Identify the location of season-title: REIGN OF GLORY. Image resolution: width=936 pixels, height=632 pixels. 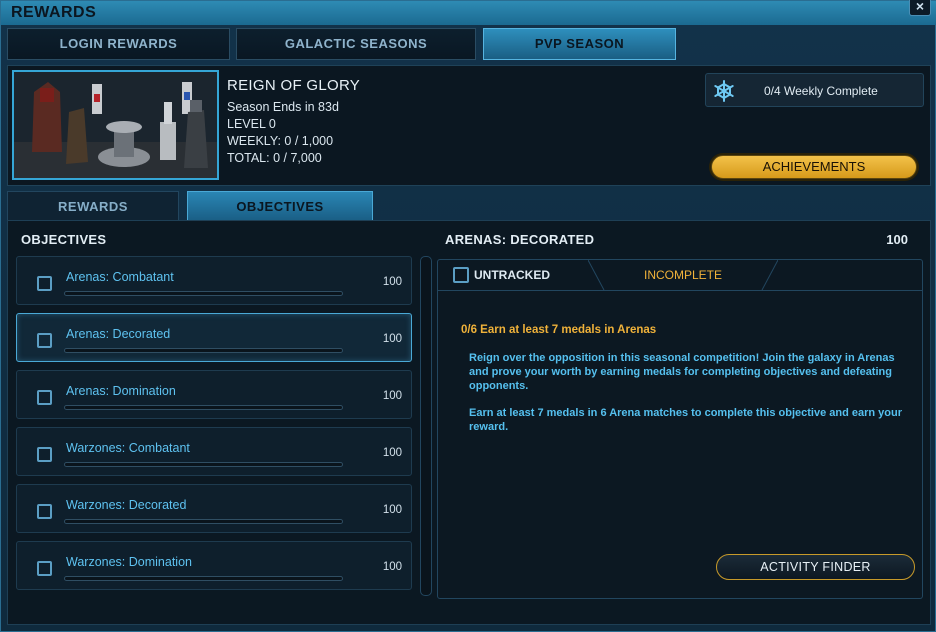
(294, 85).